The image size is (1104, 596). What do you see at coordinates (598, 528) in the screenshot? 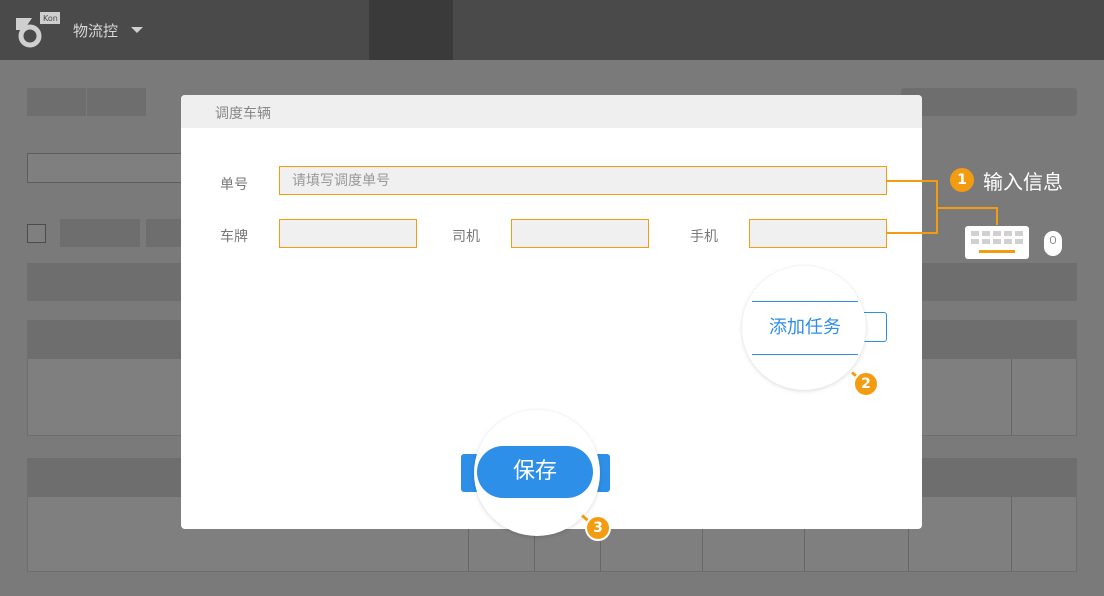
I see `step3-badge: 3` at bounding box center [598, 528].